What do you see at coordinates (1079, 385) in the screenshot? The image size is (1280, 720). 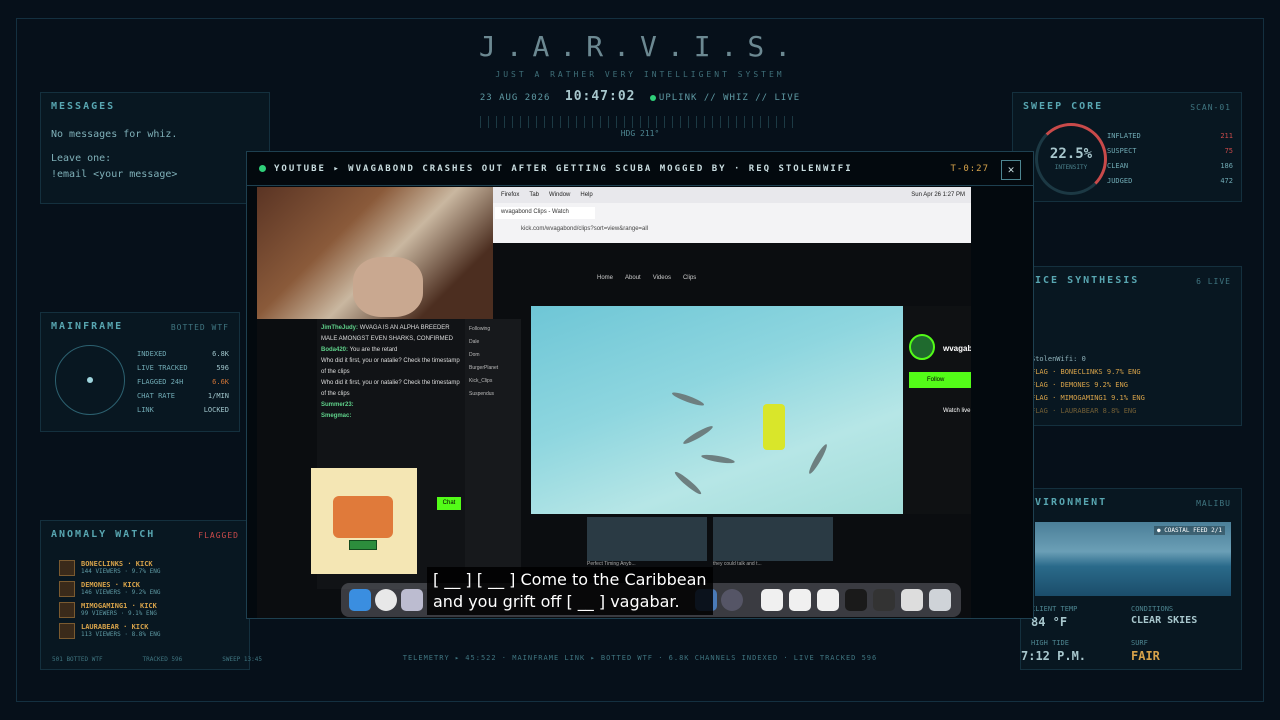 I see `log-line: FLAG · DEMONES 9.2% ENG` at bounding box center [1079, 385].